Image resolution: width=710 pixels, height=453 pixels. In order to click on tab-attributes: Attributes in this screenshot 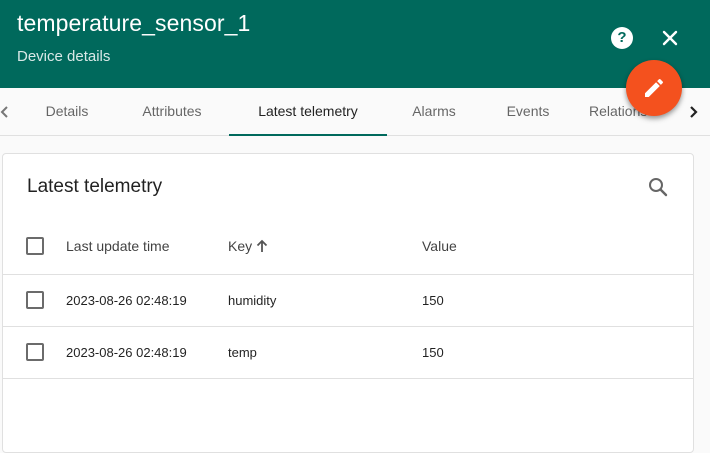, I will do `click(172, 111)`.